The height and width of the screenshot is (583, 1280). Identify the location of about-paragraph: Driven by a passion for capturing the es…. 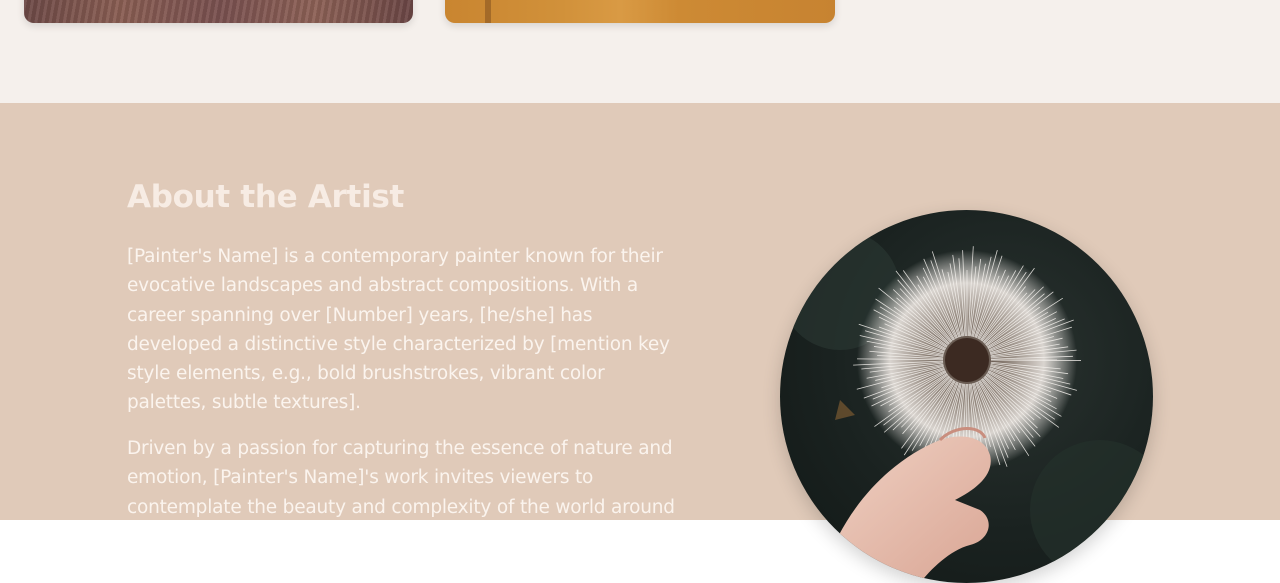
(407, 478).